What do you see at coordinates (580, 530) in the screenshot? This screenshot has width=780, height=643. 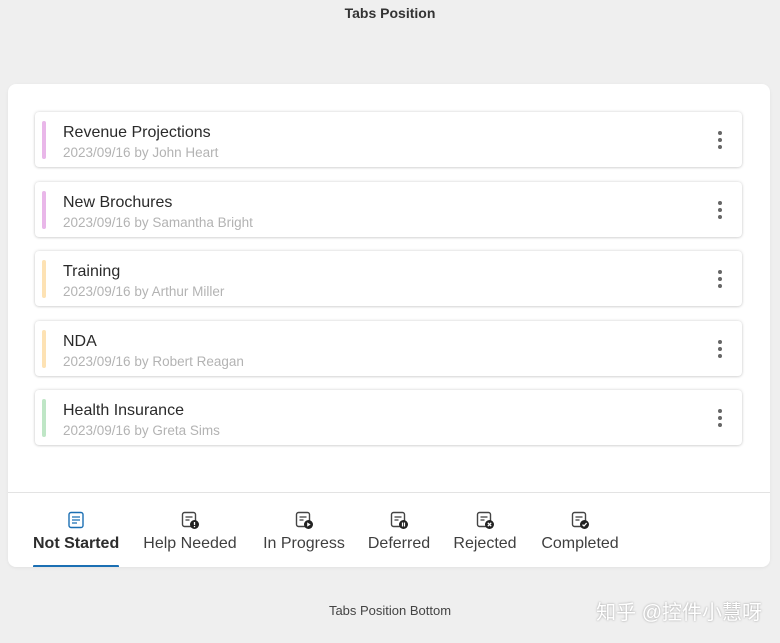 I see `tab-completed: Completed` at bounding box center [580, 530].